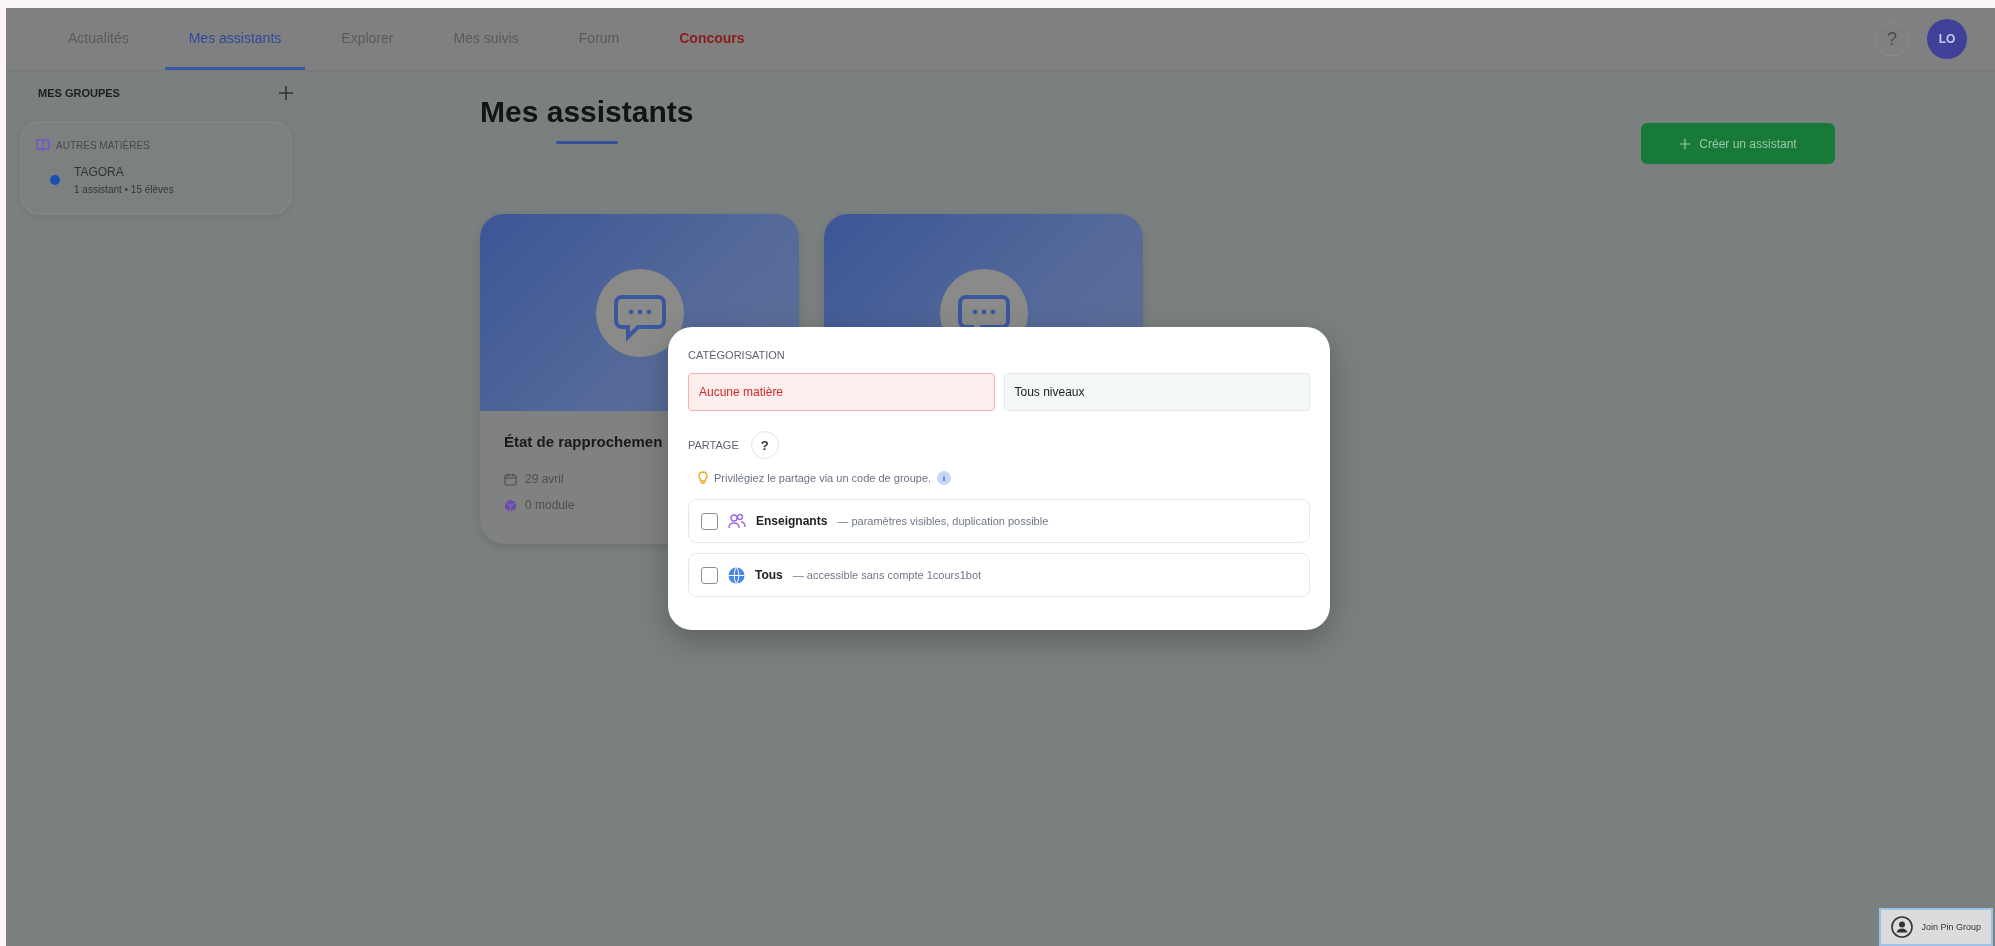 The image size is (1995, 946). What do you see at coordinates (1156, 392) in the screenshot?
I see `level-select: Tous niveaux` at bounding box center [1156, 392].